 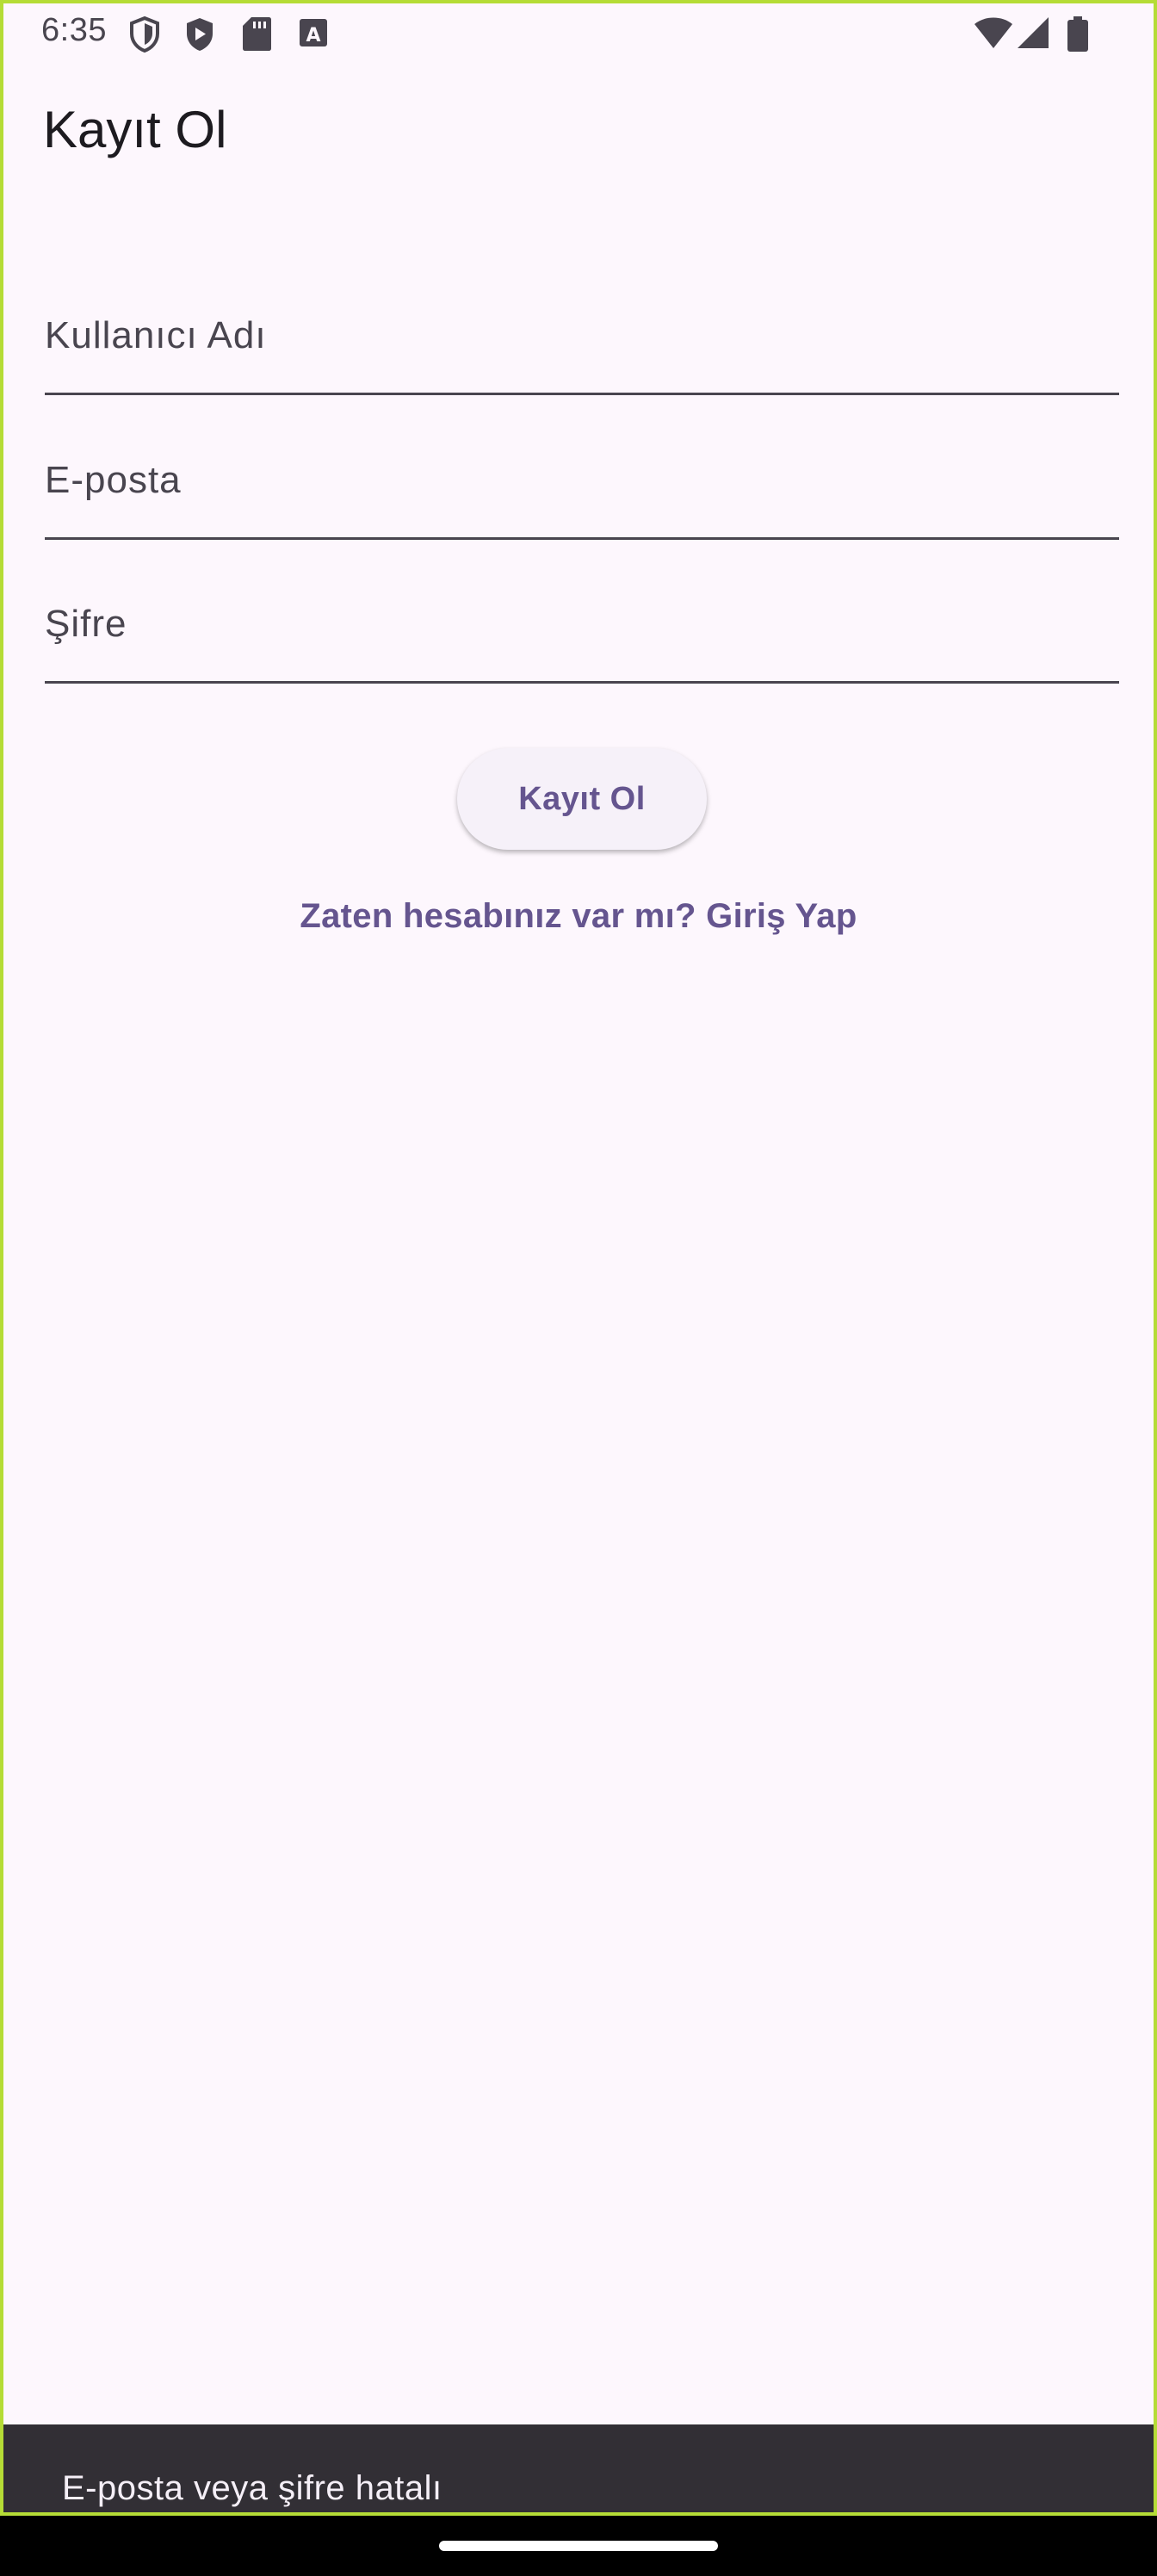 I want to click on password-label: Şifre, so click(x=86, y=624).